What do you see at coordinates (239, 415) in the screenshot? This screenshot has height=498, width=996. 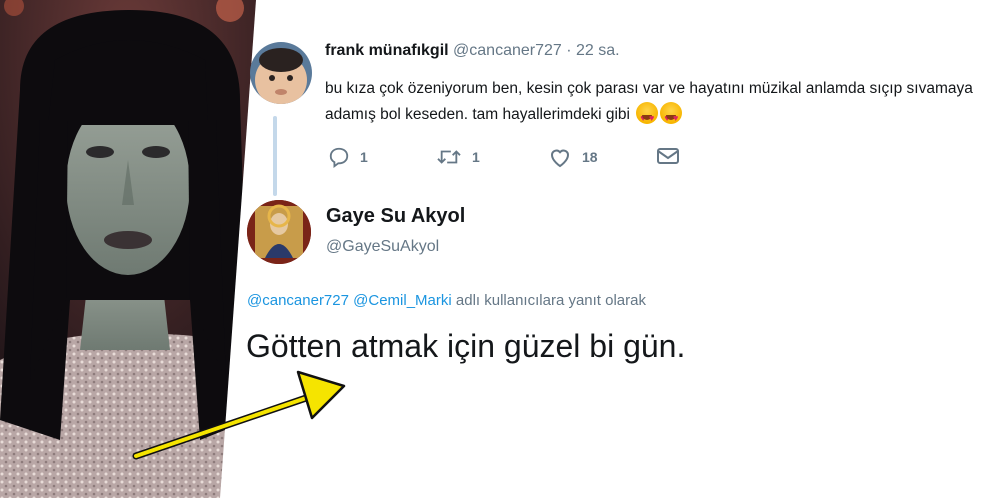 I see `arrow-icon` at bounding box center [239, 415].